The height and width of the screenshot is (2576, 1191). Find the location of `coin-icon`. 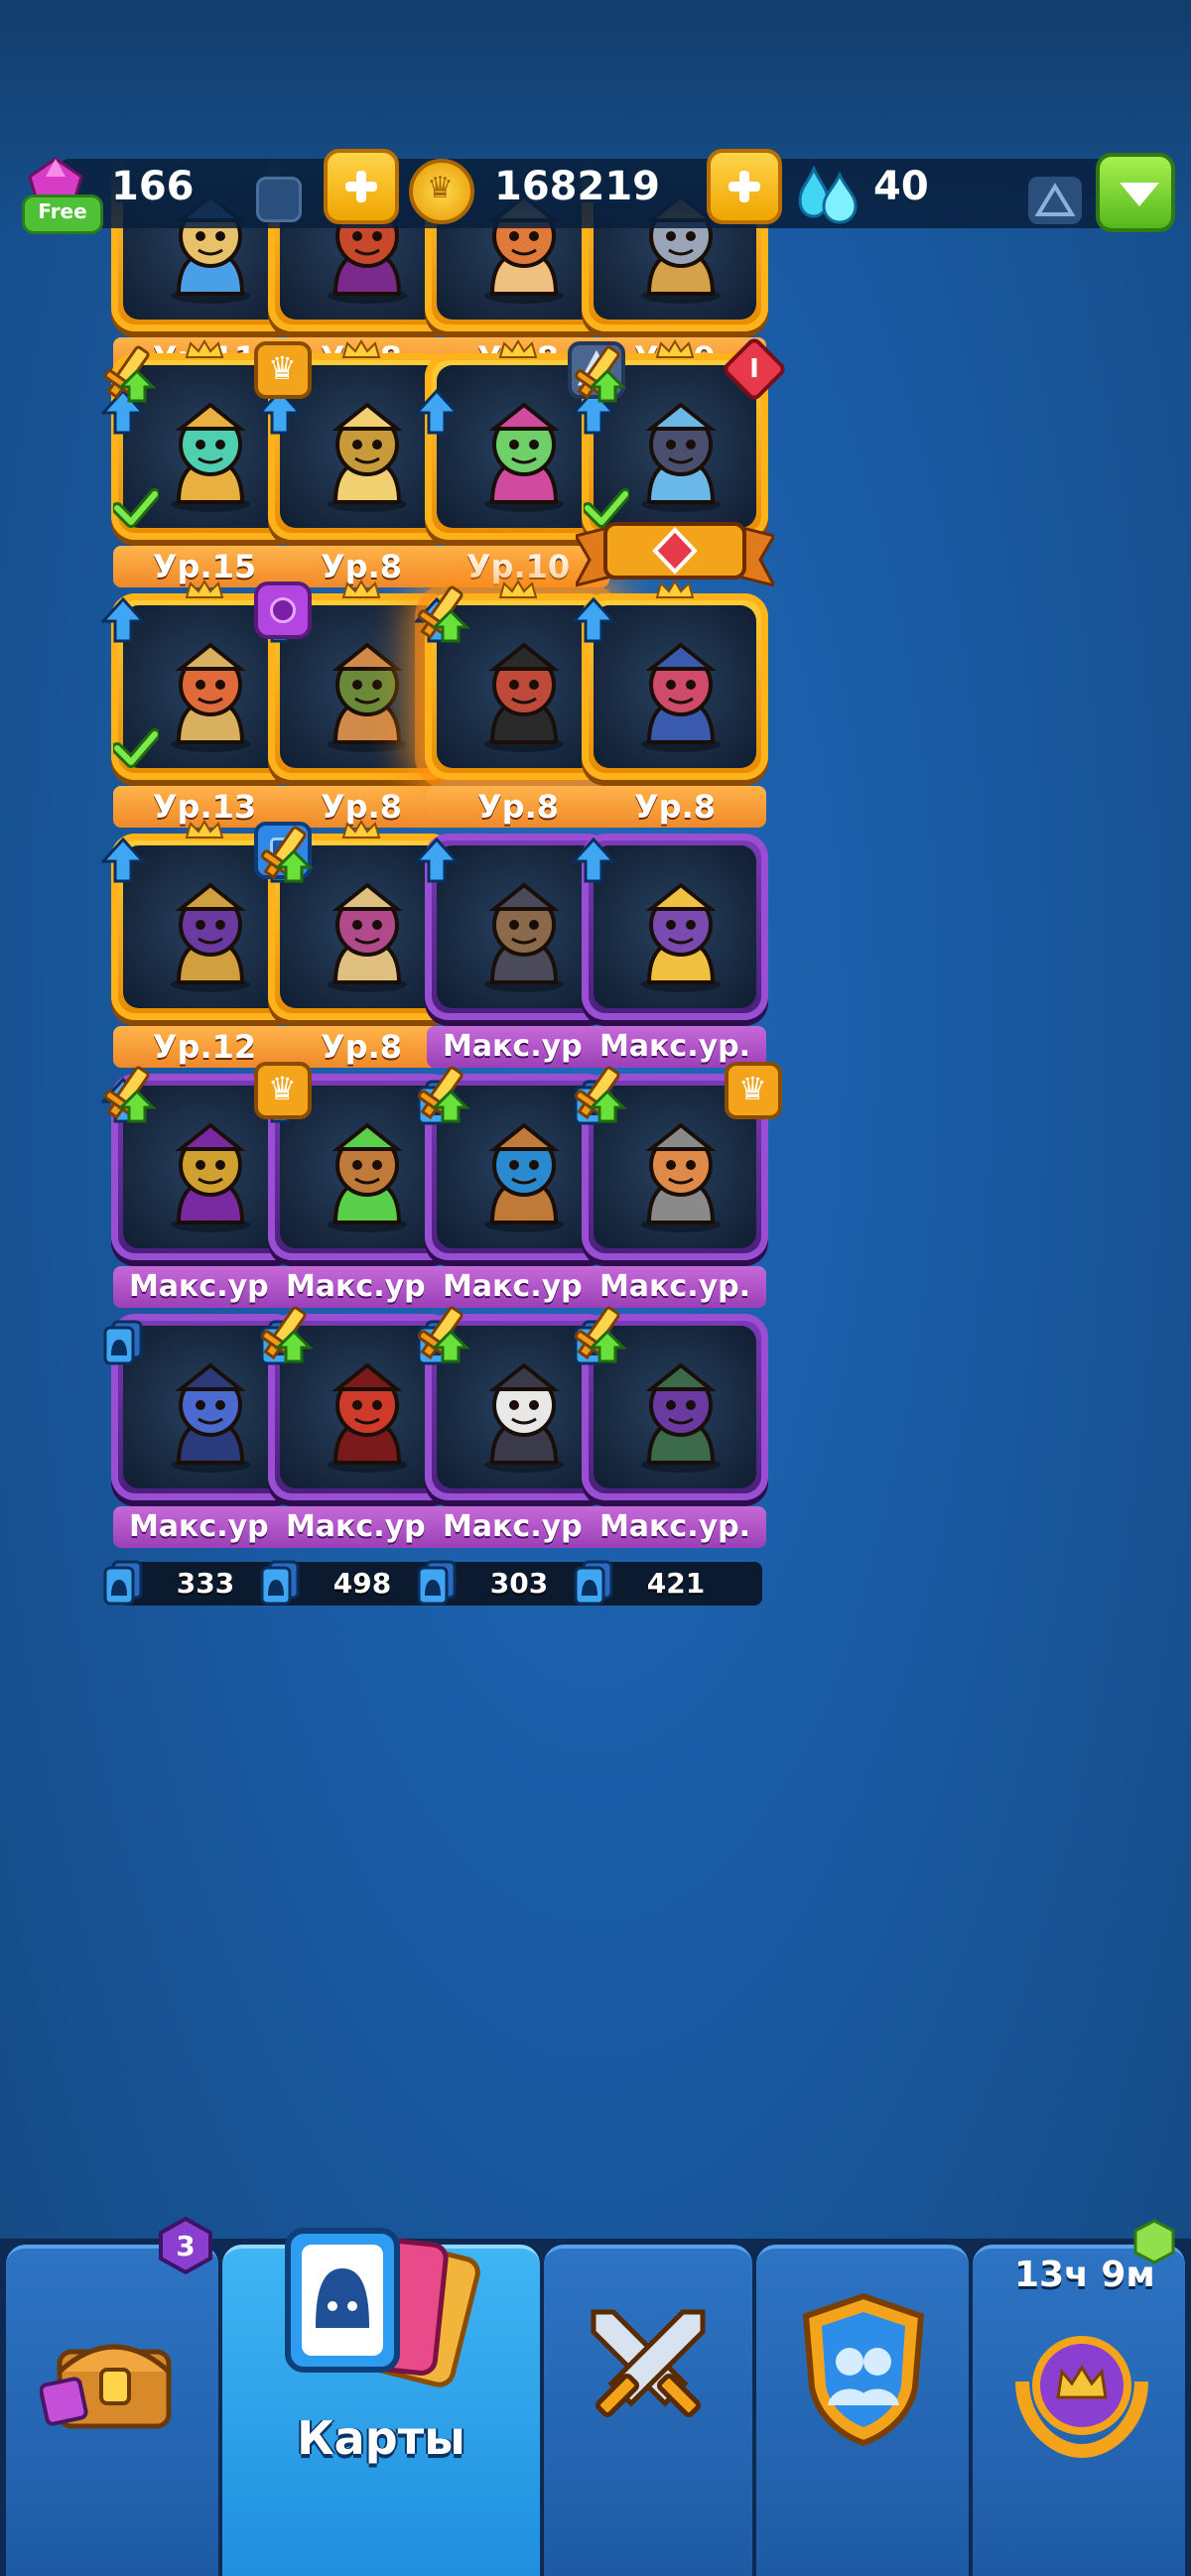

coin-icon is located at coordinates (442, 192).